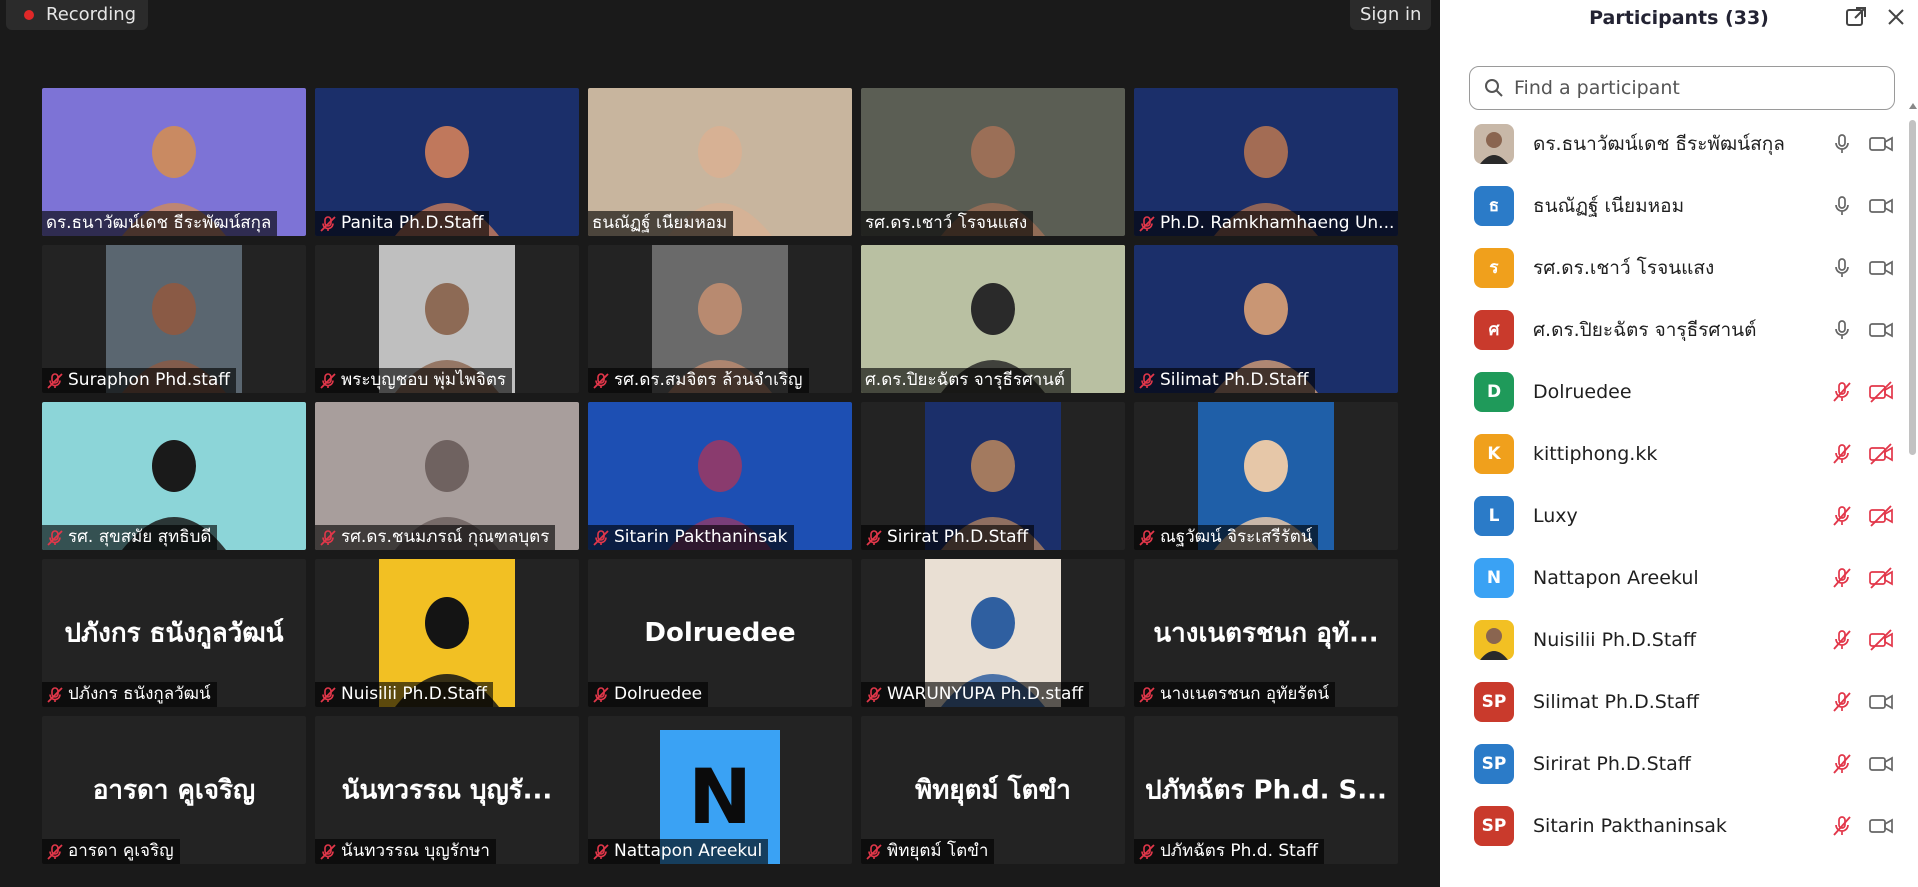  I want to click on participant-row: ดร.ธนาวัฒน์เดช ธีระพัฒน์สกุล, so click(1671, 144).